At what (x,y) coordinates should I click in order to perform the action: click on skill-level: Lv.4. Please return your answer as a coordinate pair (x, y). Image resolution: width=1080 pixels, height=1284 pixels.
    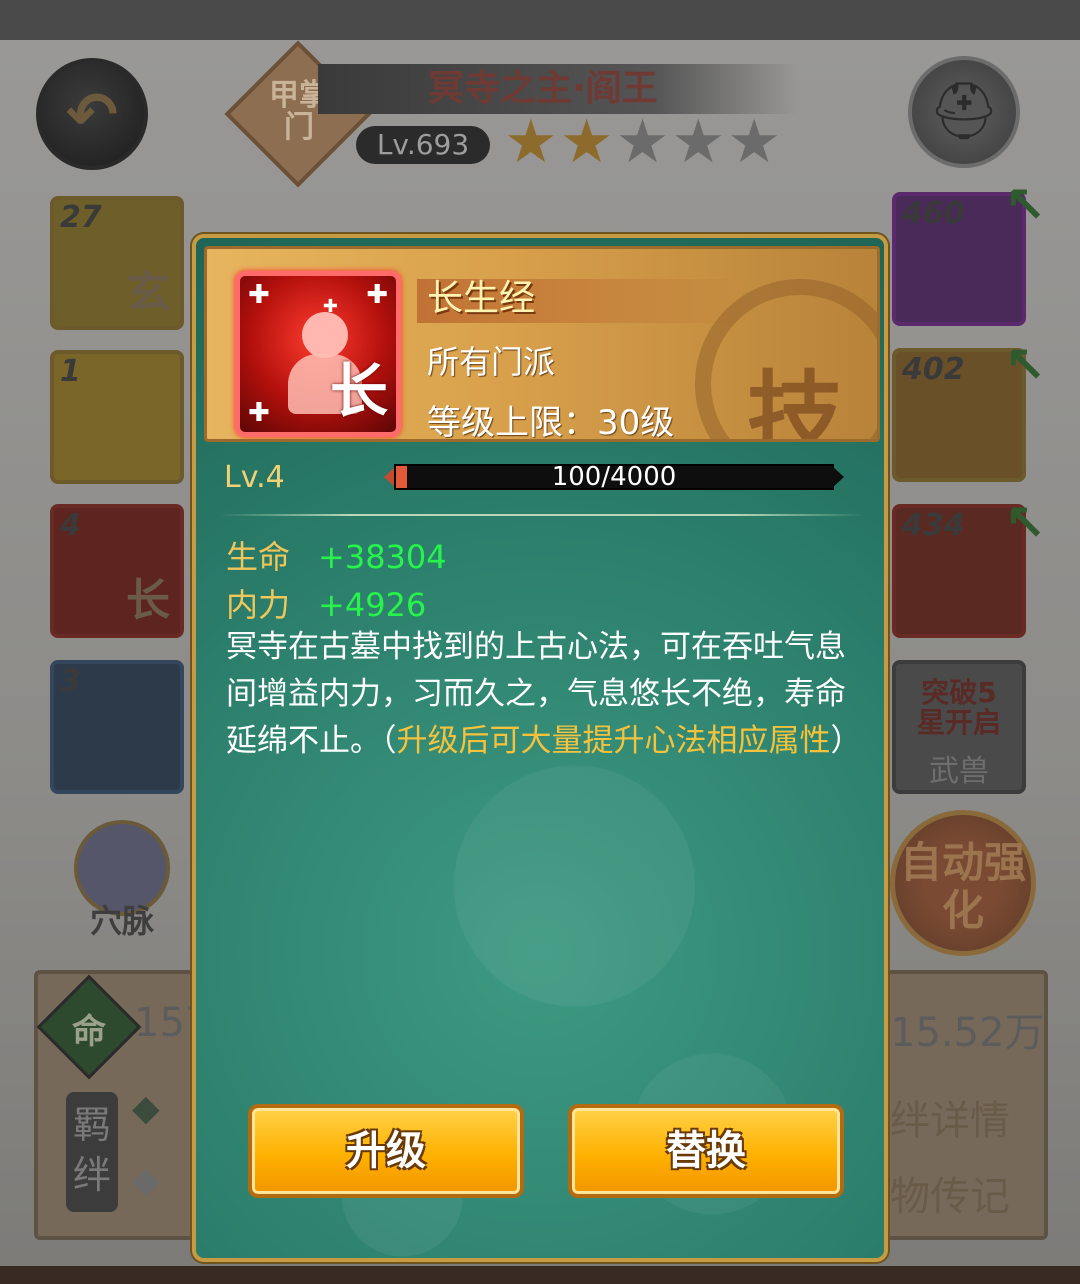
    Looking at the image, I should click on (254, 477).